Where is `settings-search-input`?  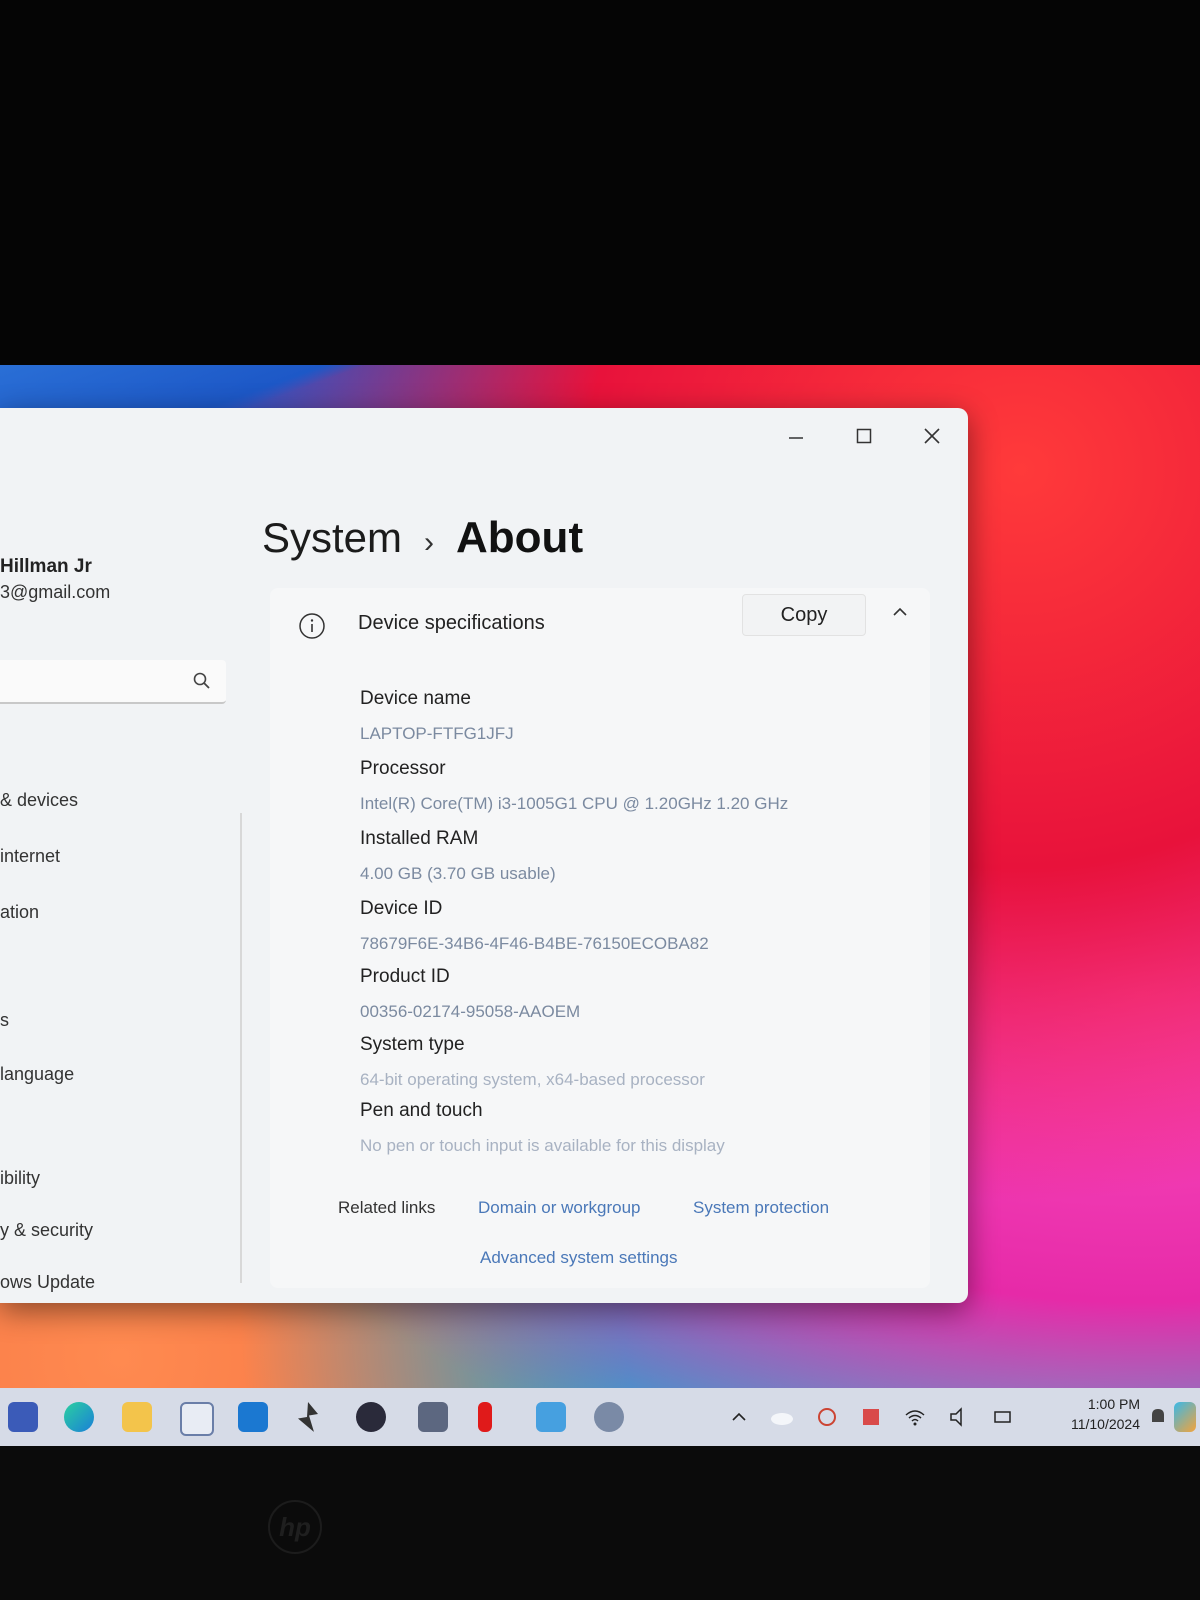
settings-search-input is located at coordinates (113, 682).